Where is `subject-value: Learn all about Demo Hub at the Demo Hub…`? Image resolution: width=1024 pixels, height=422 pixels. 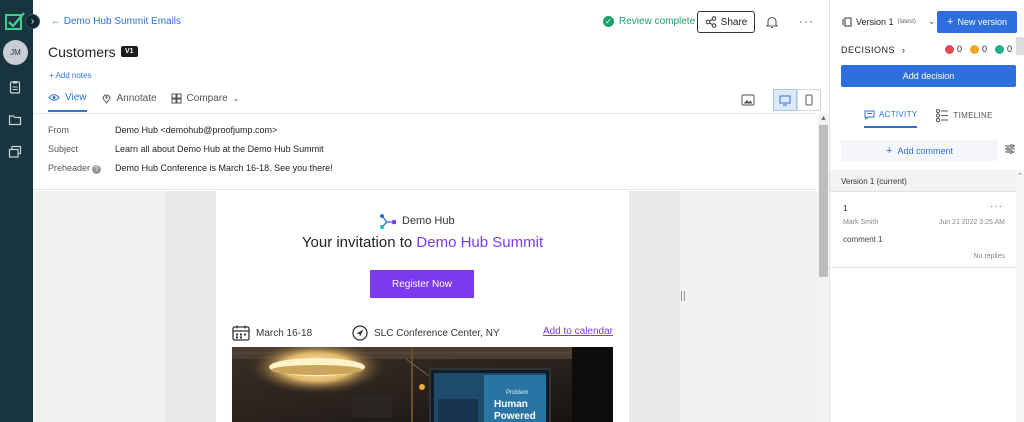 subject-value: Learn all about Demo Hub at the Demo Hub… is located at coordinates (219, 149).